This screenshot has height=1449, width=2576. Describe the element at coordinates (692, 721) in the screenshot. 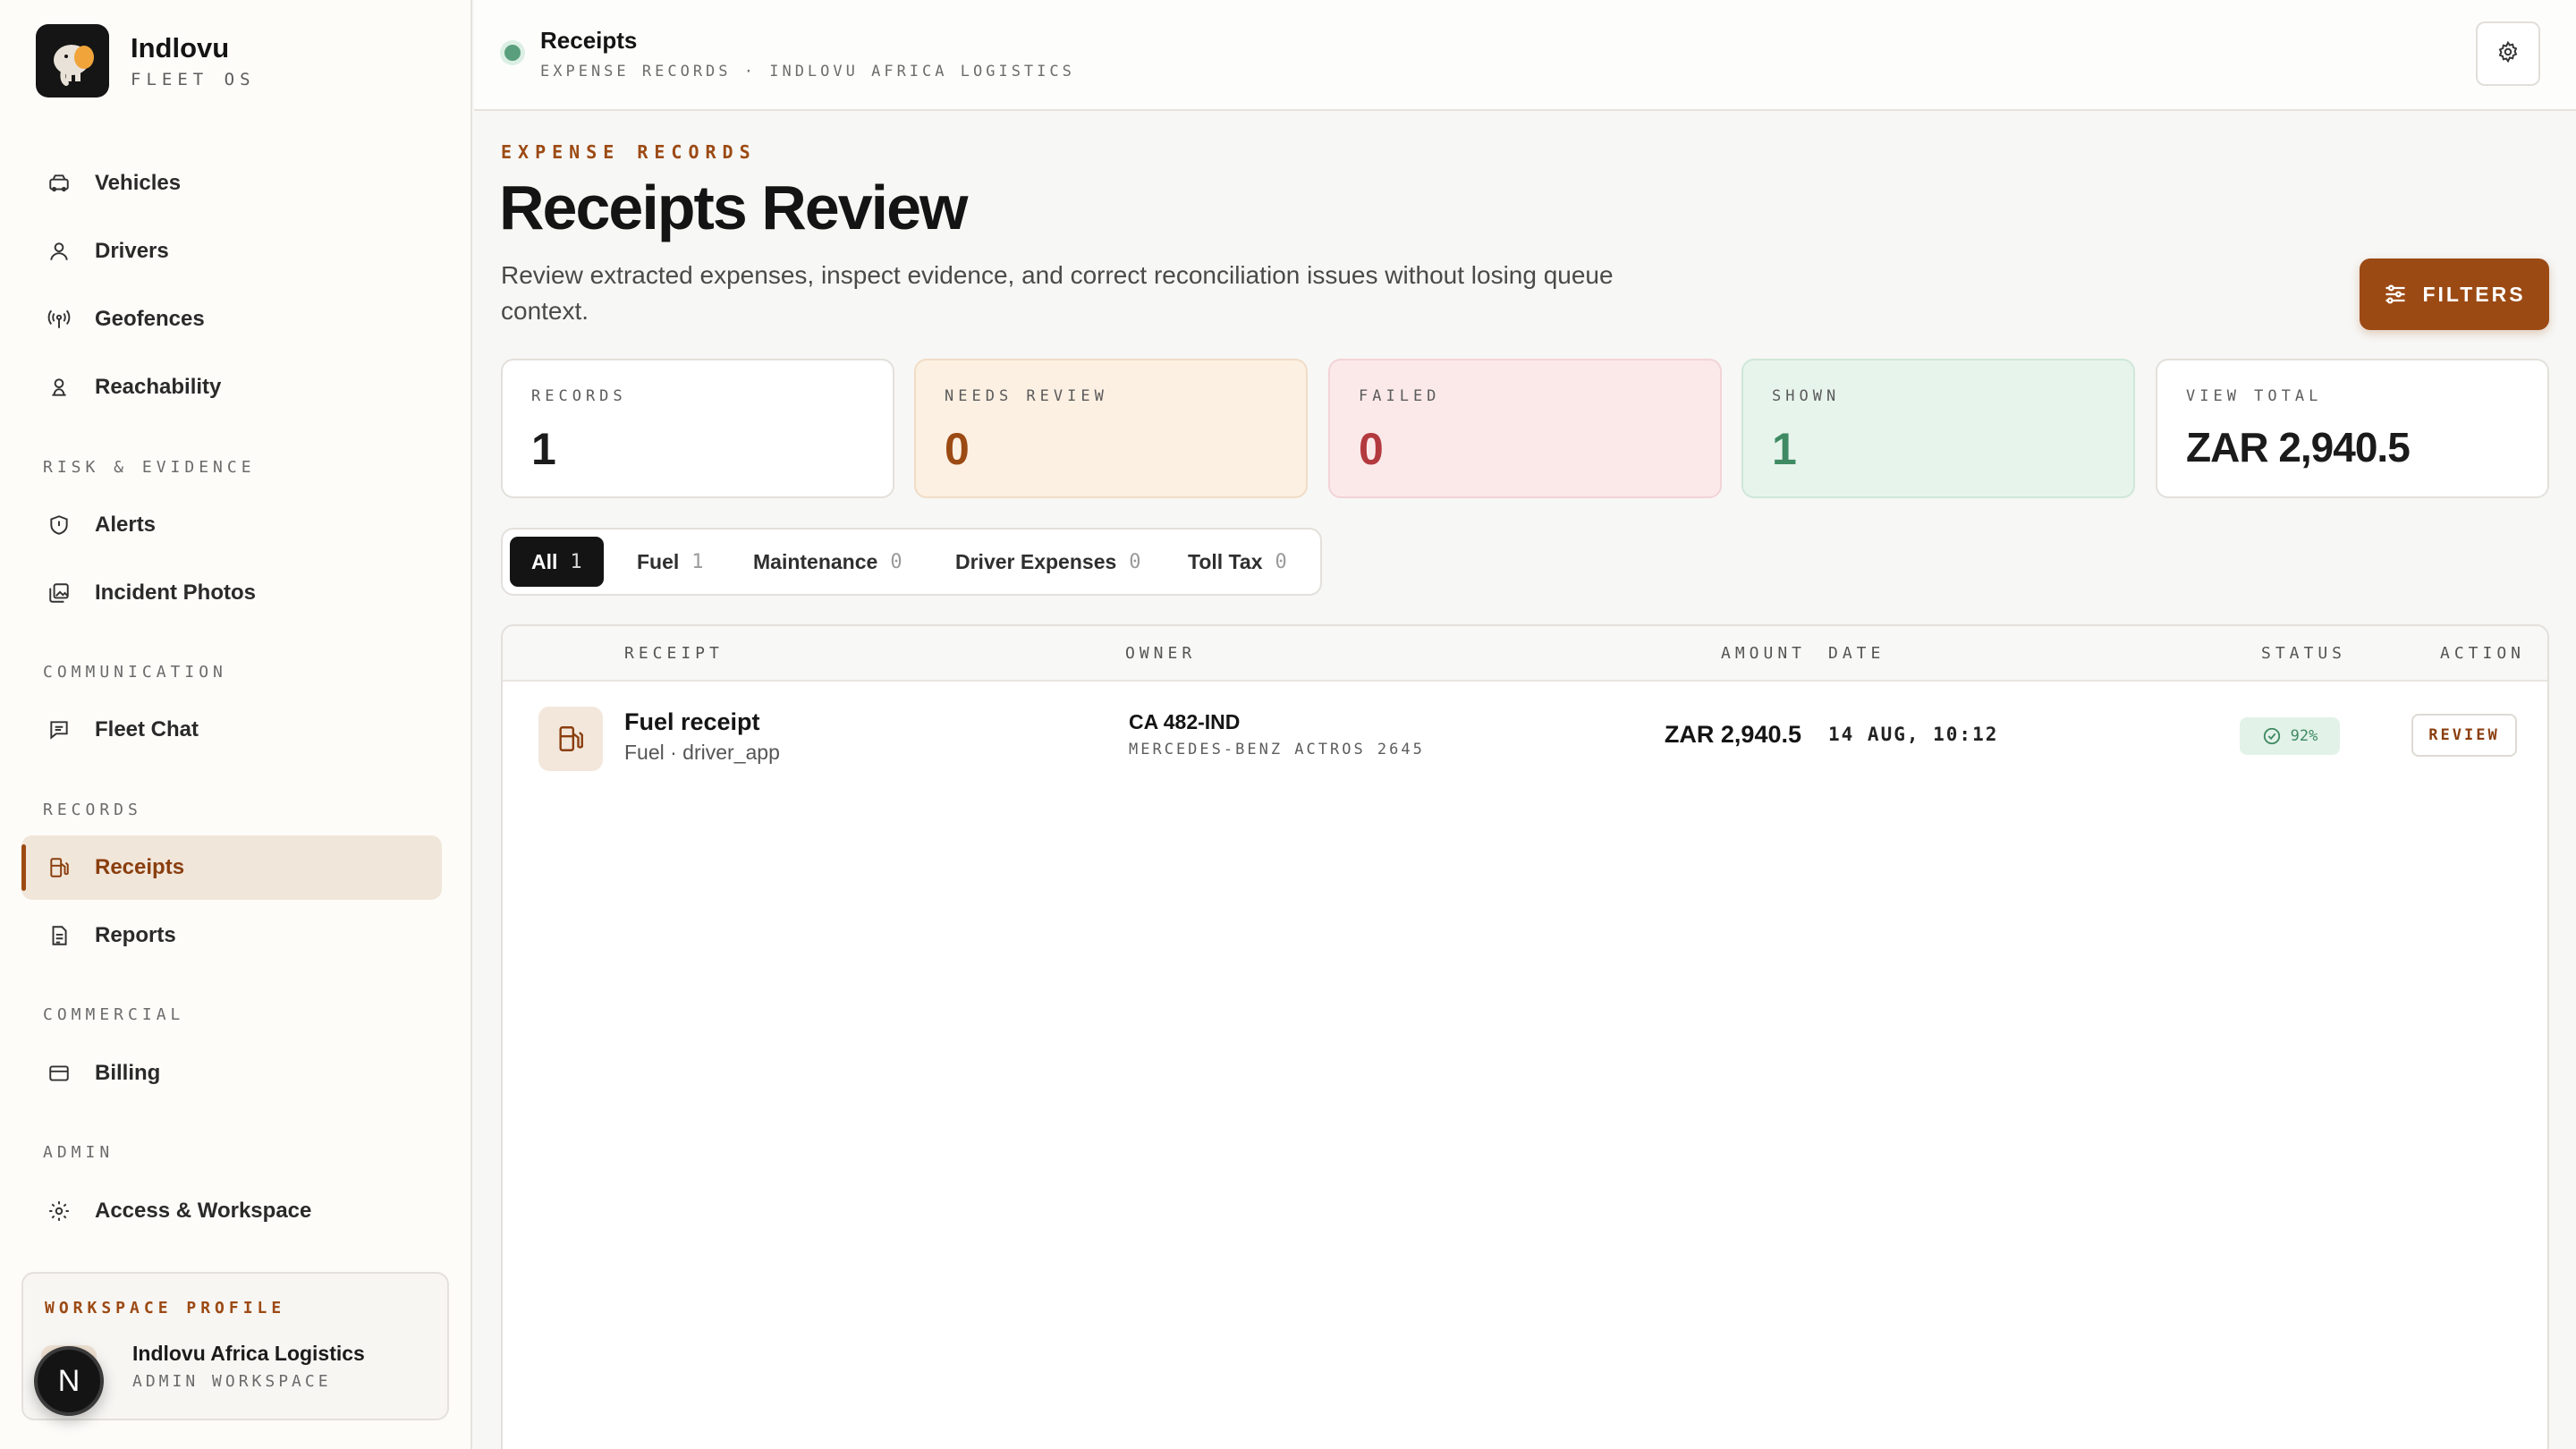

I see `receipt-title: Fuel receipt` at that location.